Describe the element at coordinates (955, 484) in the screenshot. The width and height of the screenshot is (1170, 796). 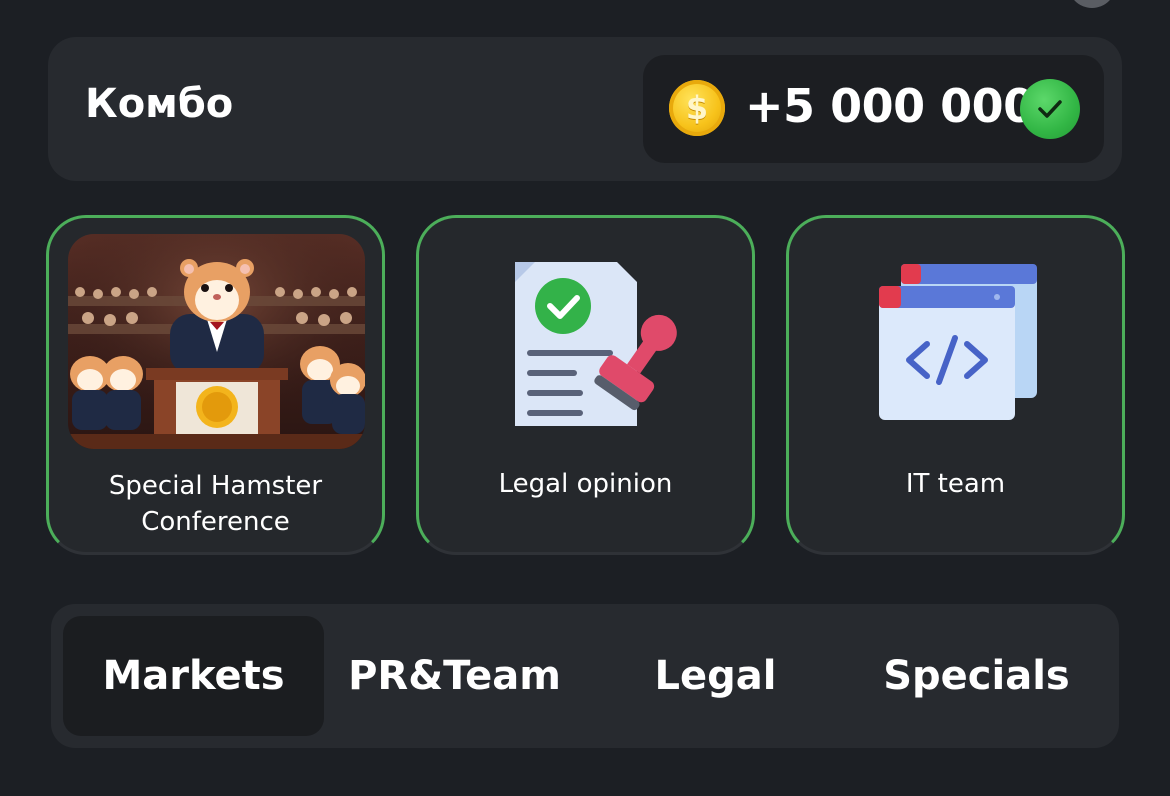
I see `card-label: IT team` at that location.